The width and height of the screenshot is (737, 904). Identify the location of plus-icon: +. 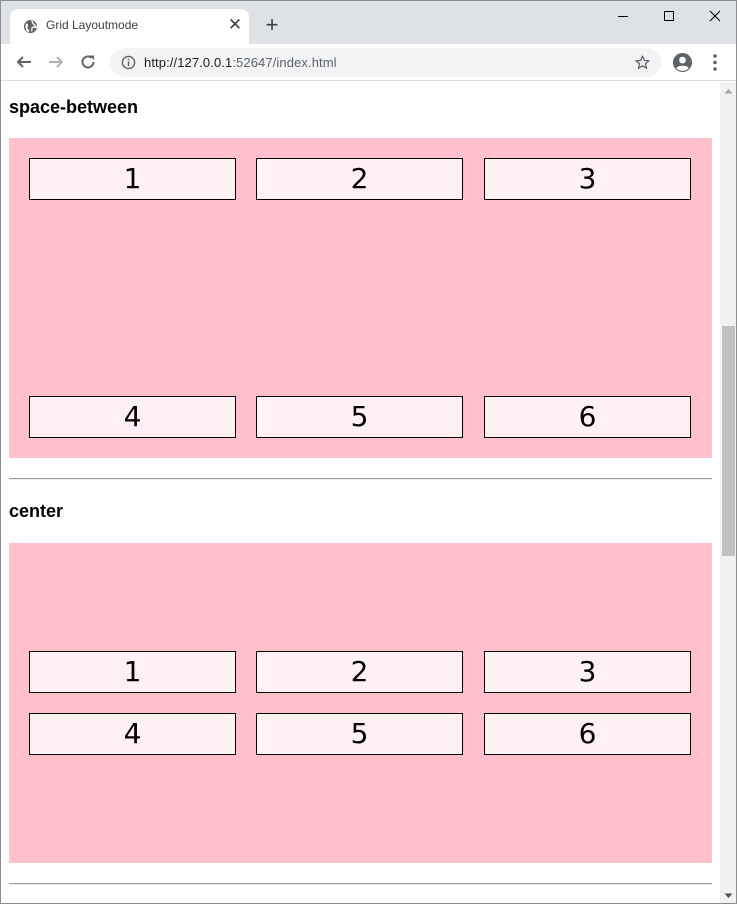
(272, 25).